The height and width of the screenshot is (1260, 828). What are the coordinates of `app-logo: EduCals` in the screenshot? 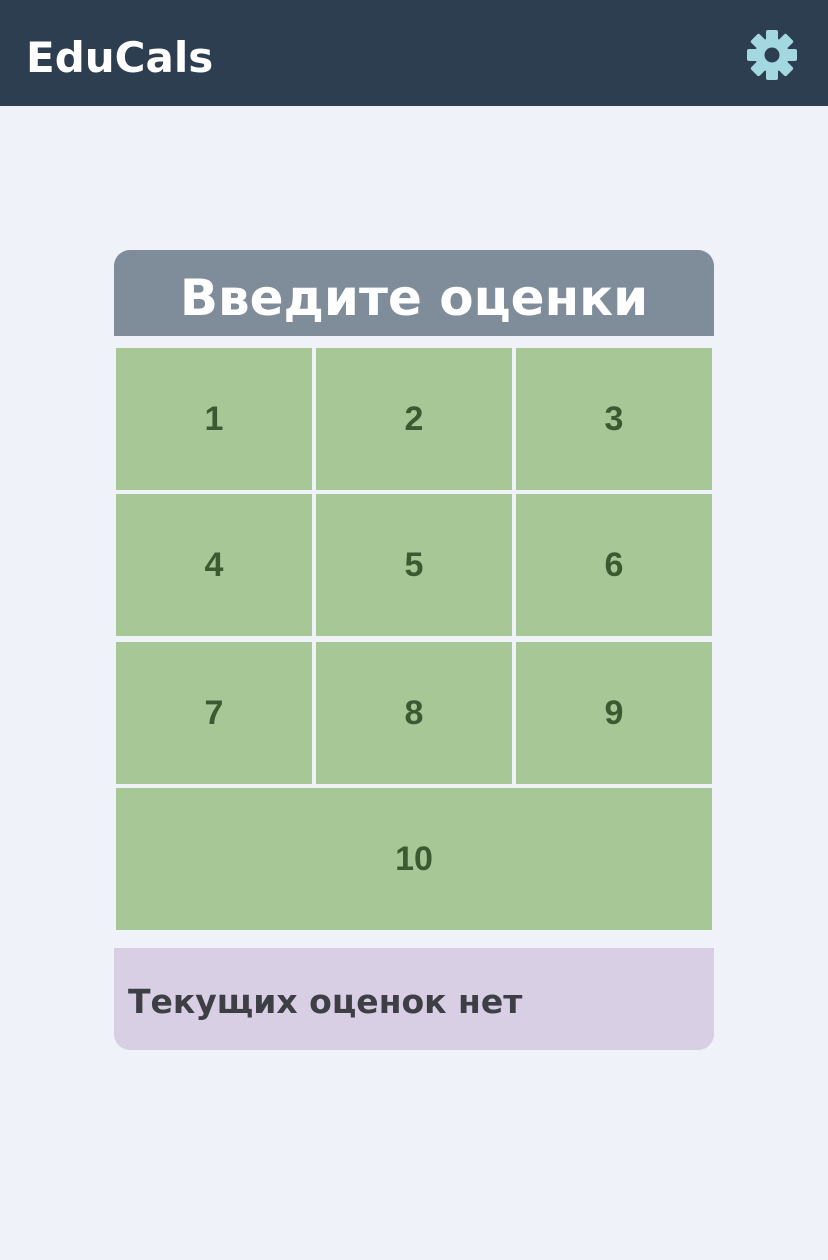 It's located at (120, 57).